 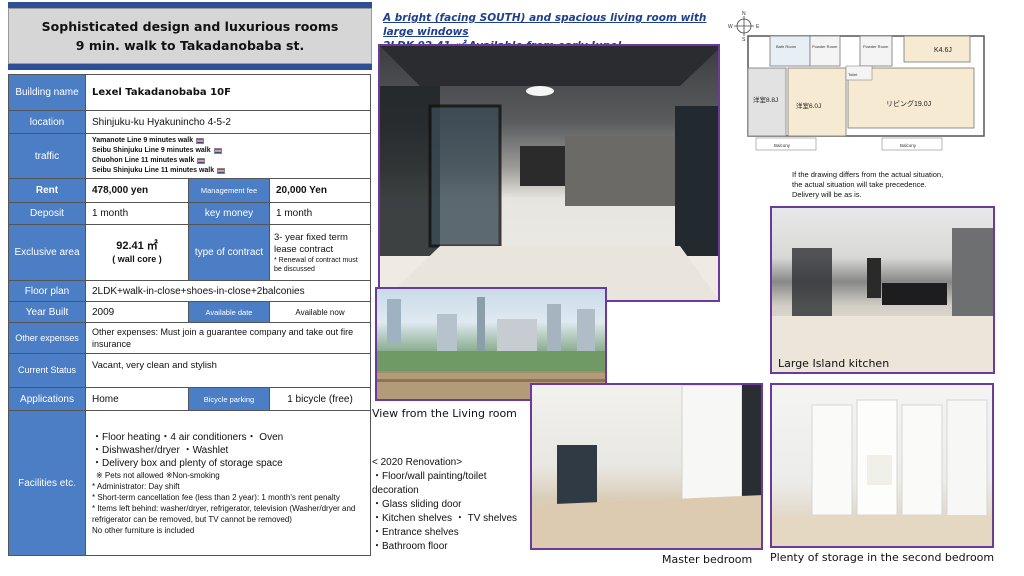 I want to click on master-bedroom-caption: Master bedroom, so click(x=707, y=559).